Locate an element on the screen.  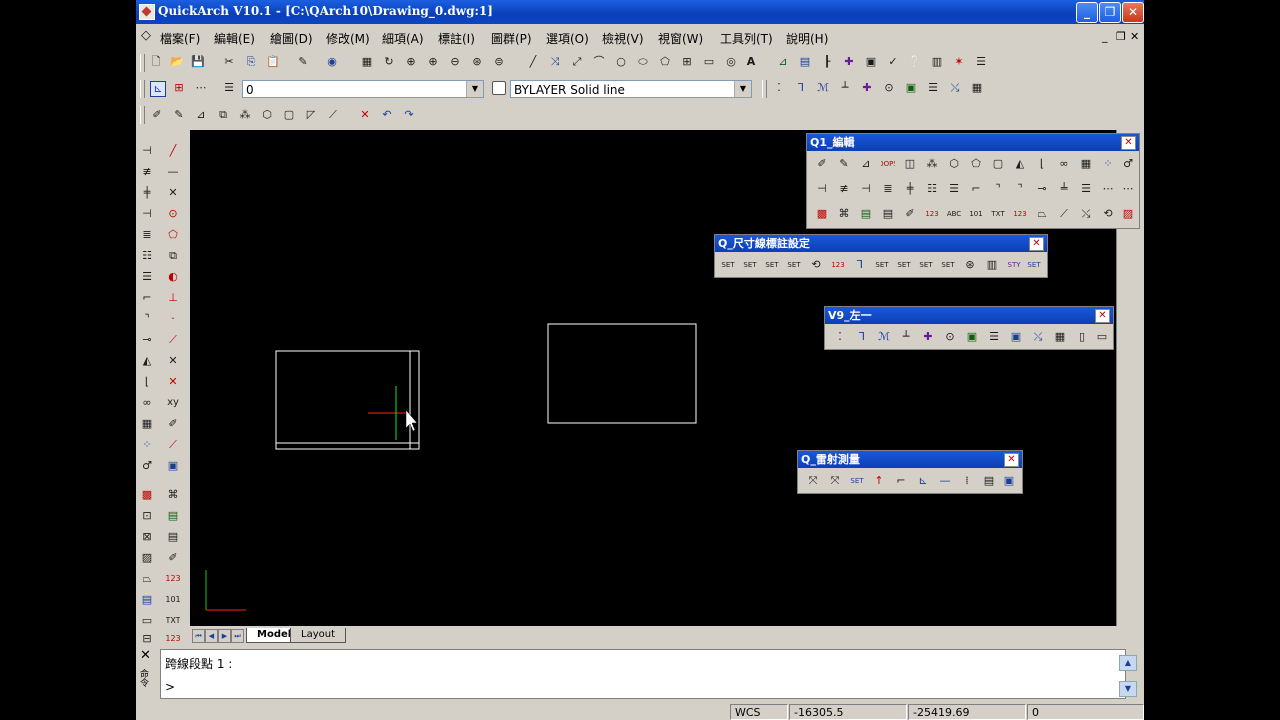
pe-icon: ▩ is located at coordinates (822, 214).